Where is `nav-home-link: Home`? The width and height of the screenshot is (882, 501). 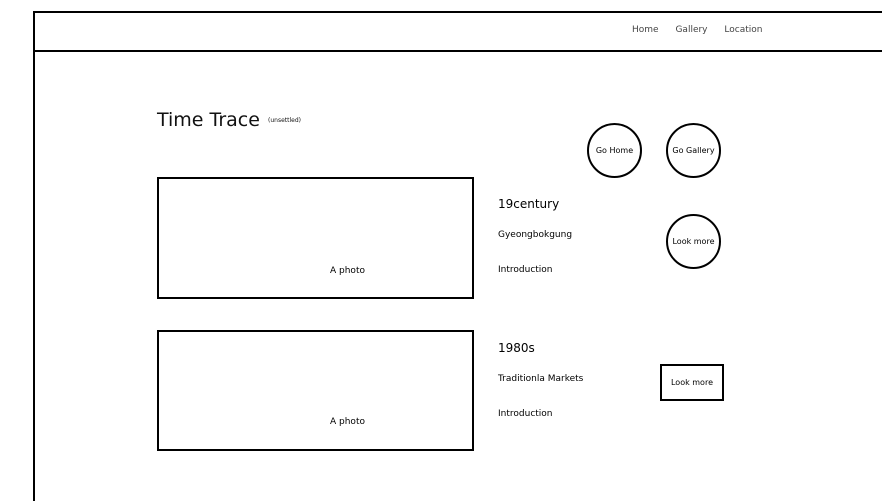 nav-home-link: Home is located at coordinates (645, 30).